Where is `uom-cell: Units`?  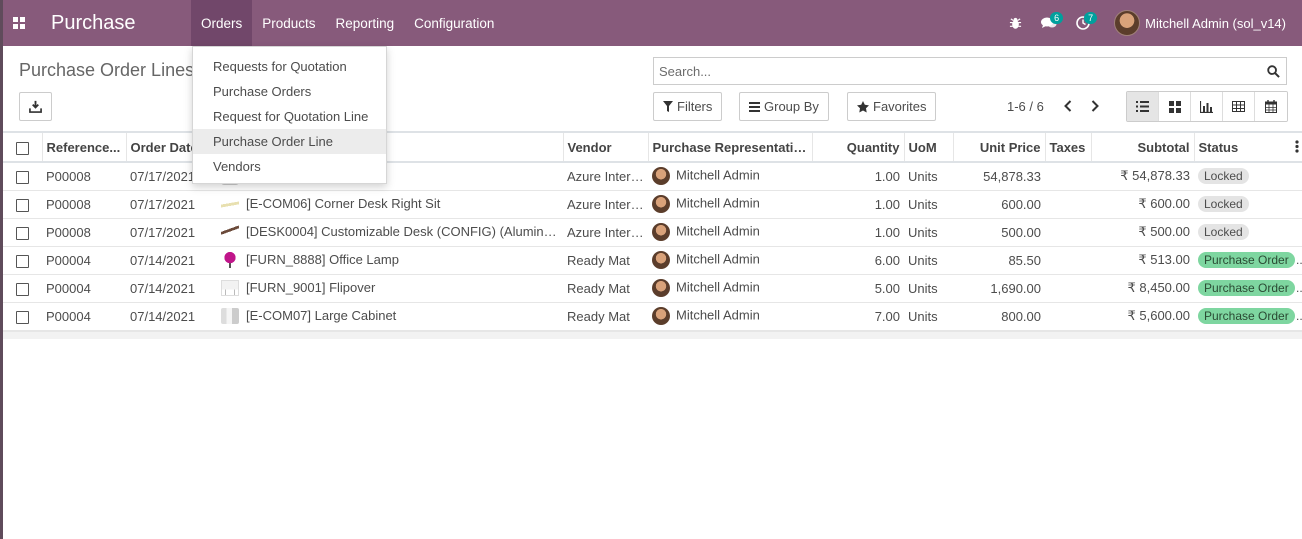 uom-cell: Units is located at coordinates (928, 204).